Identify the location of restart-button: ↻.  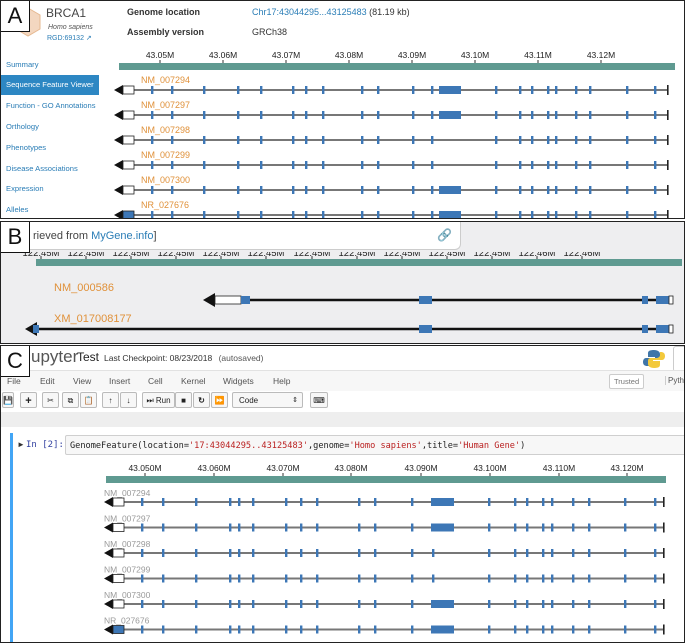
(201, 400).